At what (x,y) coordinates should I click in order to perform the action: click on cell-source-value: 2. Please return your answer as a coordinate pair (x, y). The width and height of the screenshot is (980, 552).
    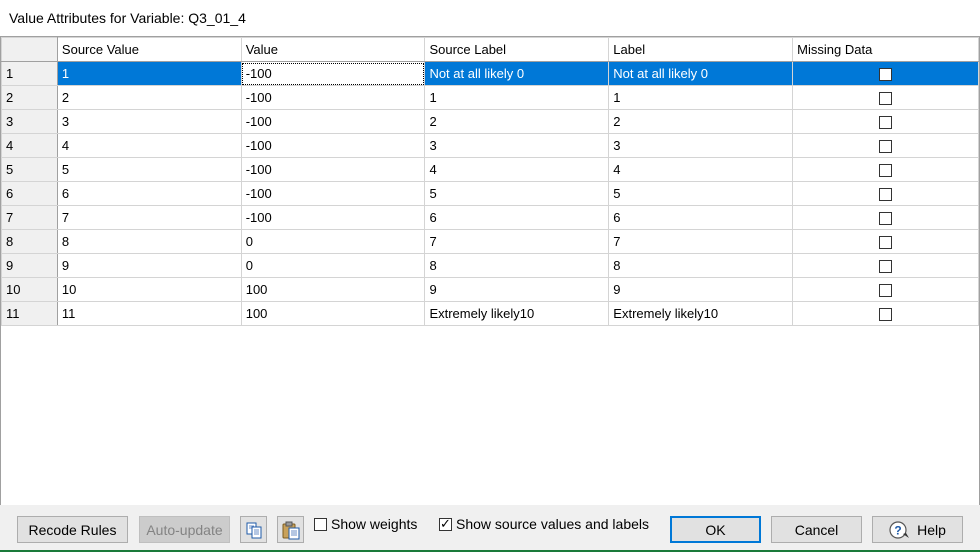
    Looking at the image, I should click on (149, 97).